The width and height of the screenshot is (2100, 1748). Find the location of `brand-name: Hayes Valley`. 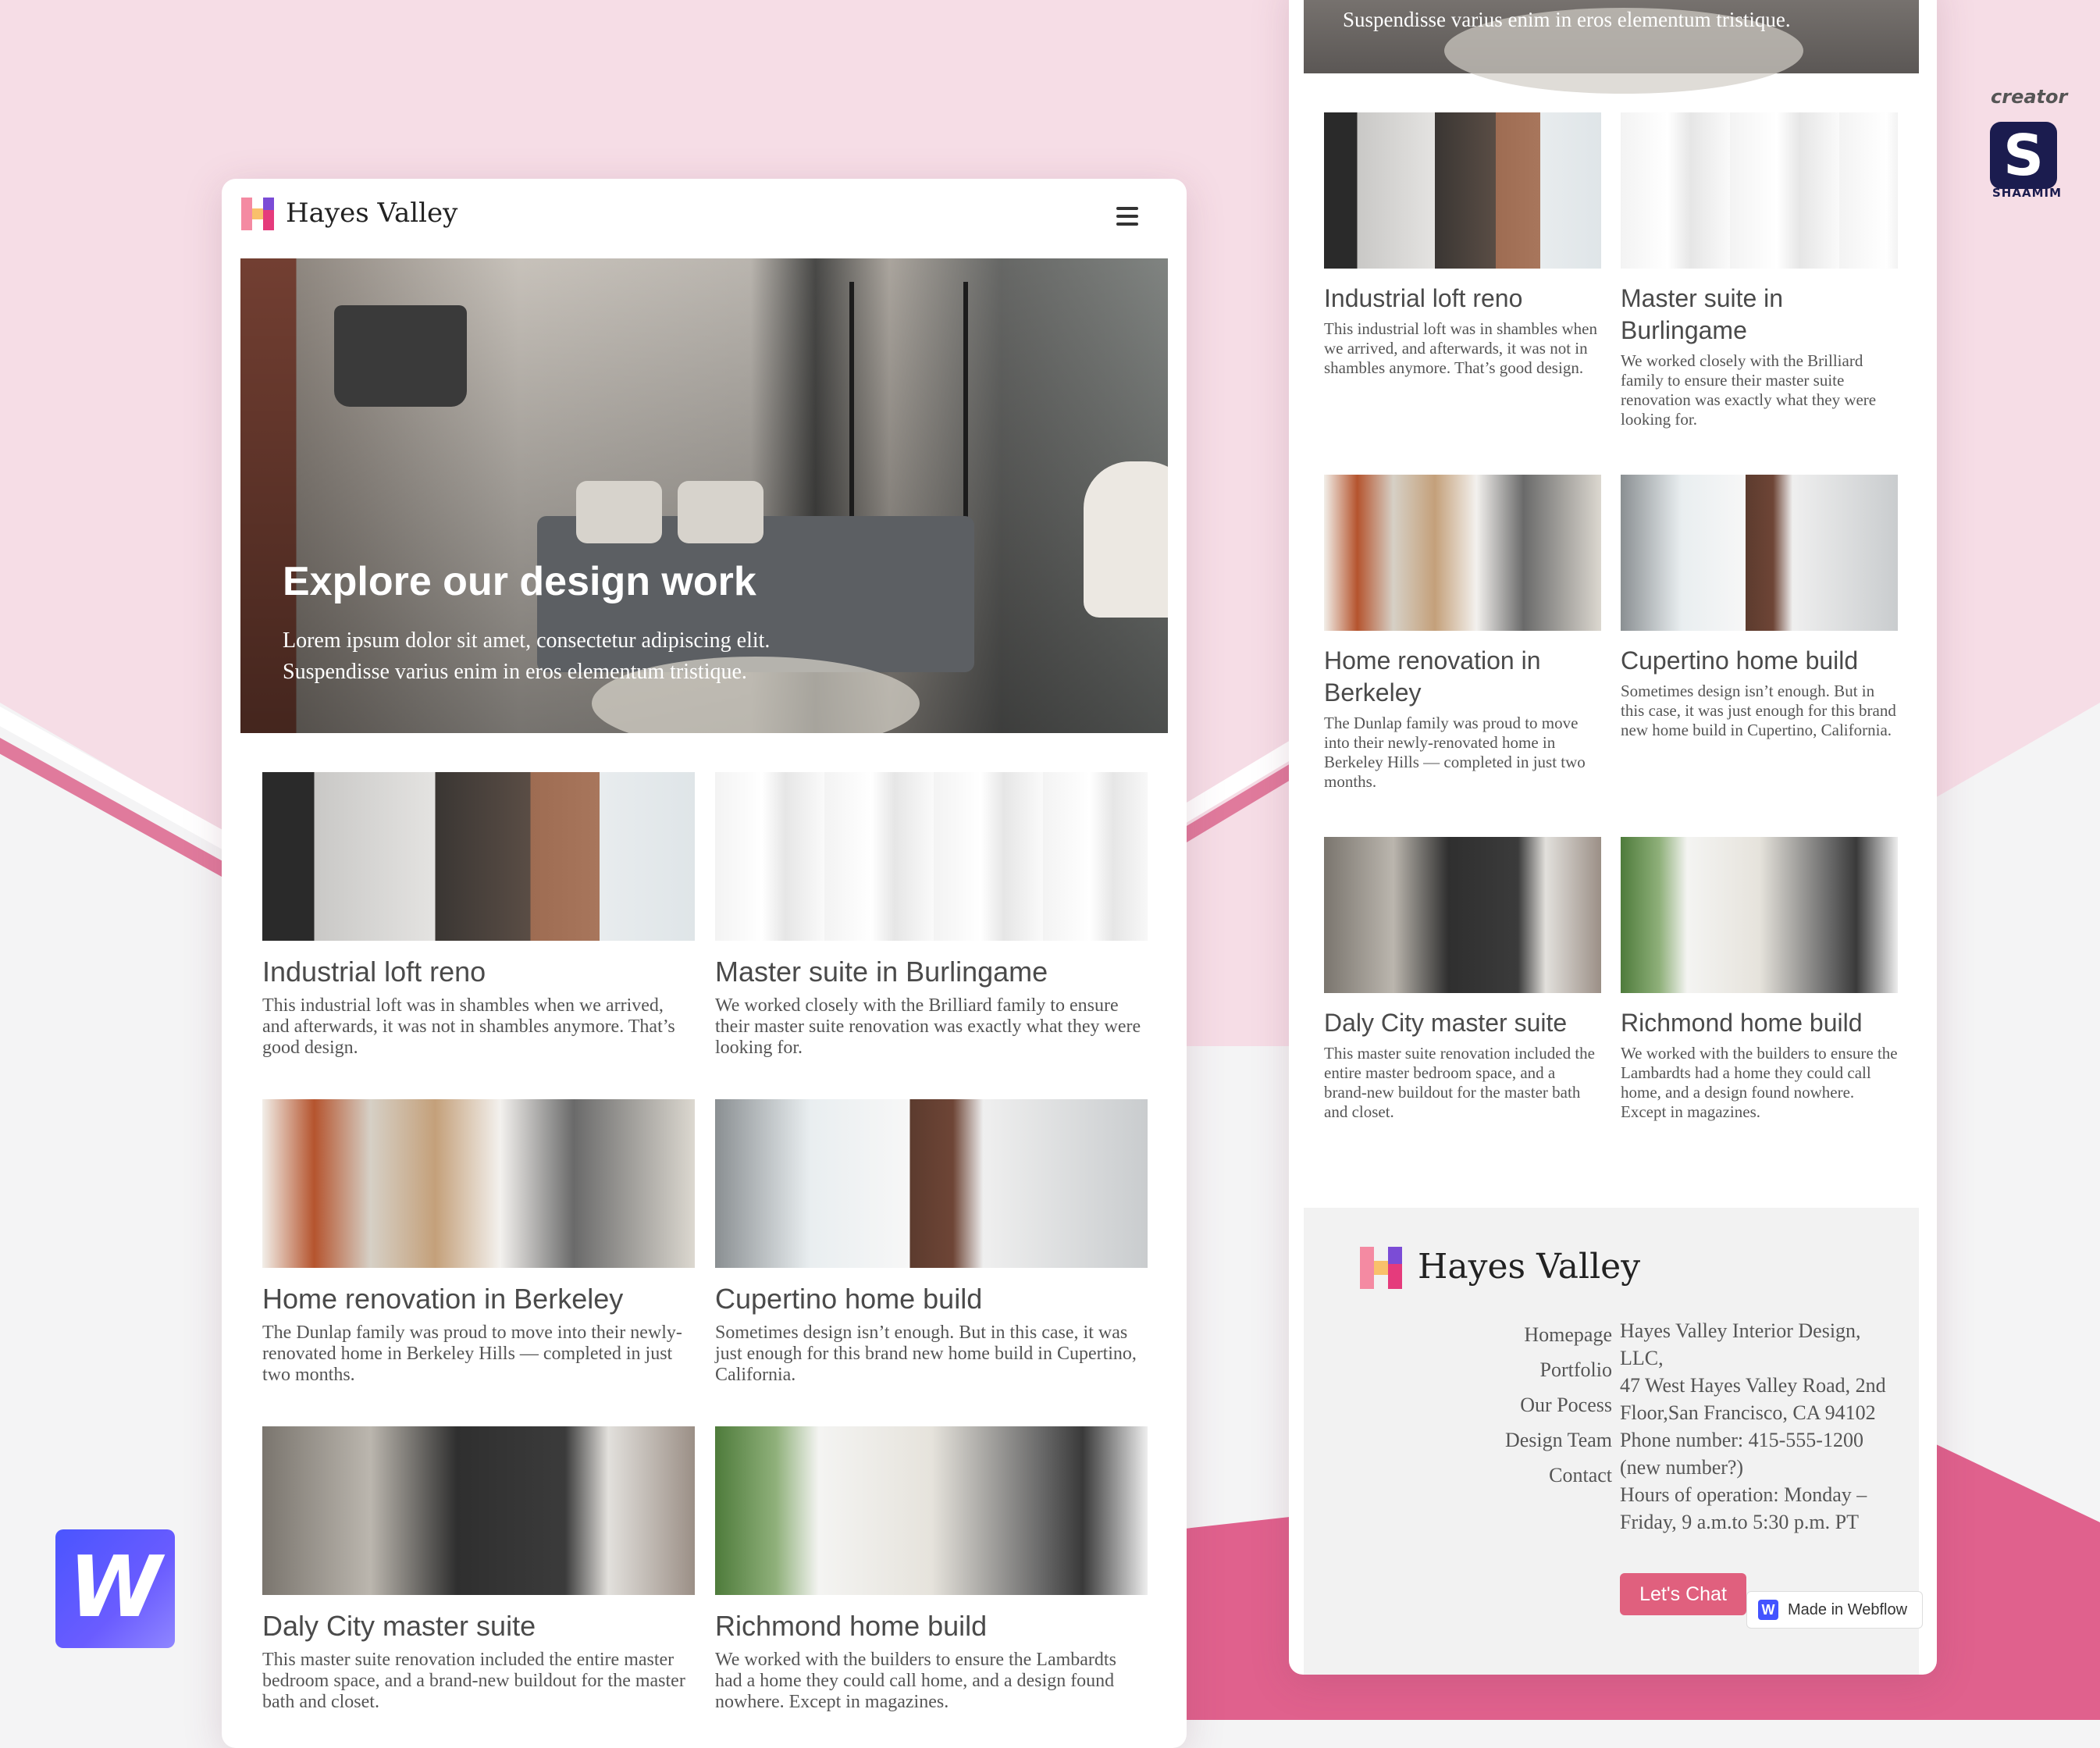

brand-name: Hayes Valley is located at coordinates (371, 213).